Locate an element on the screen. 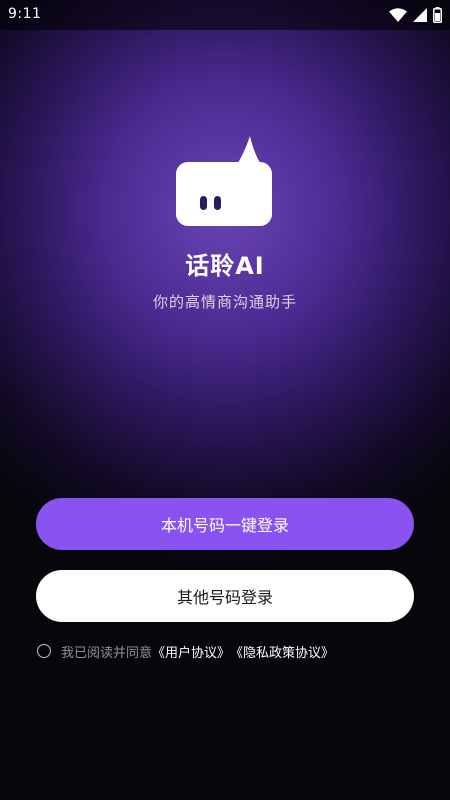  agreement-checkbox is located at coordinates (44, 651).